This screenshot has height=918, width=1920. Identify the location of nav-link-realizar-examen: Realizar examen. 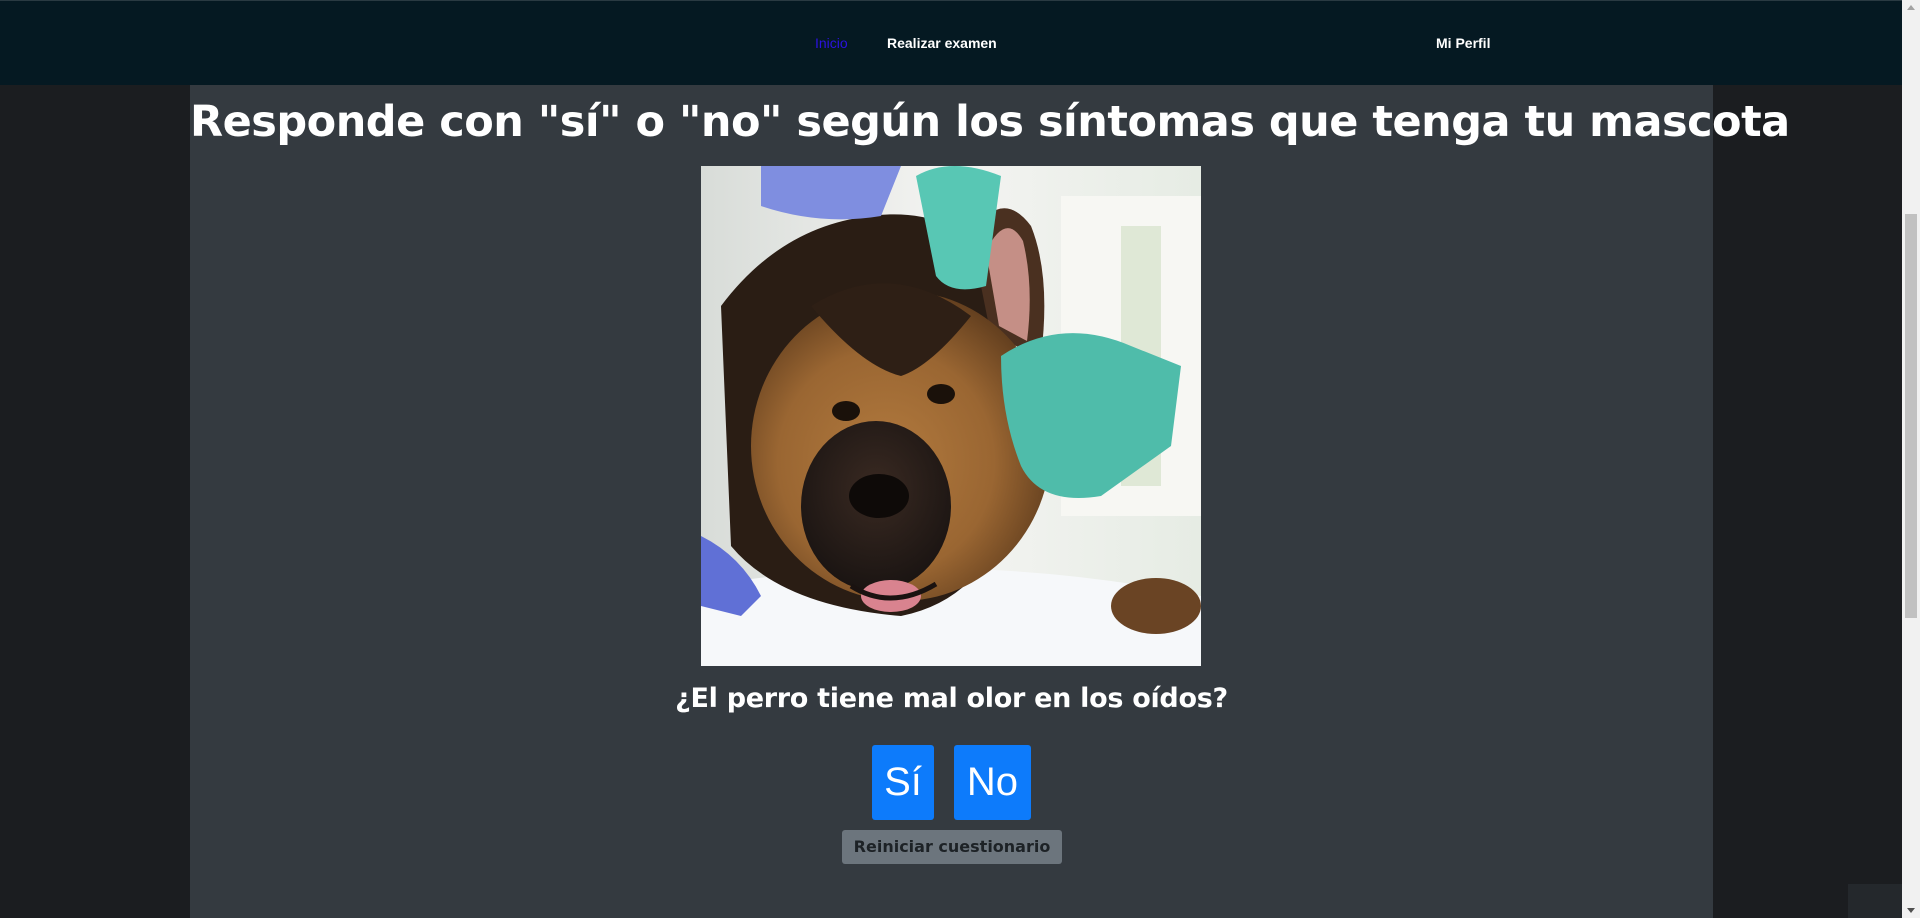
(942, 43).